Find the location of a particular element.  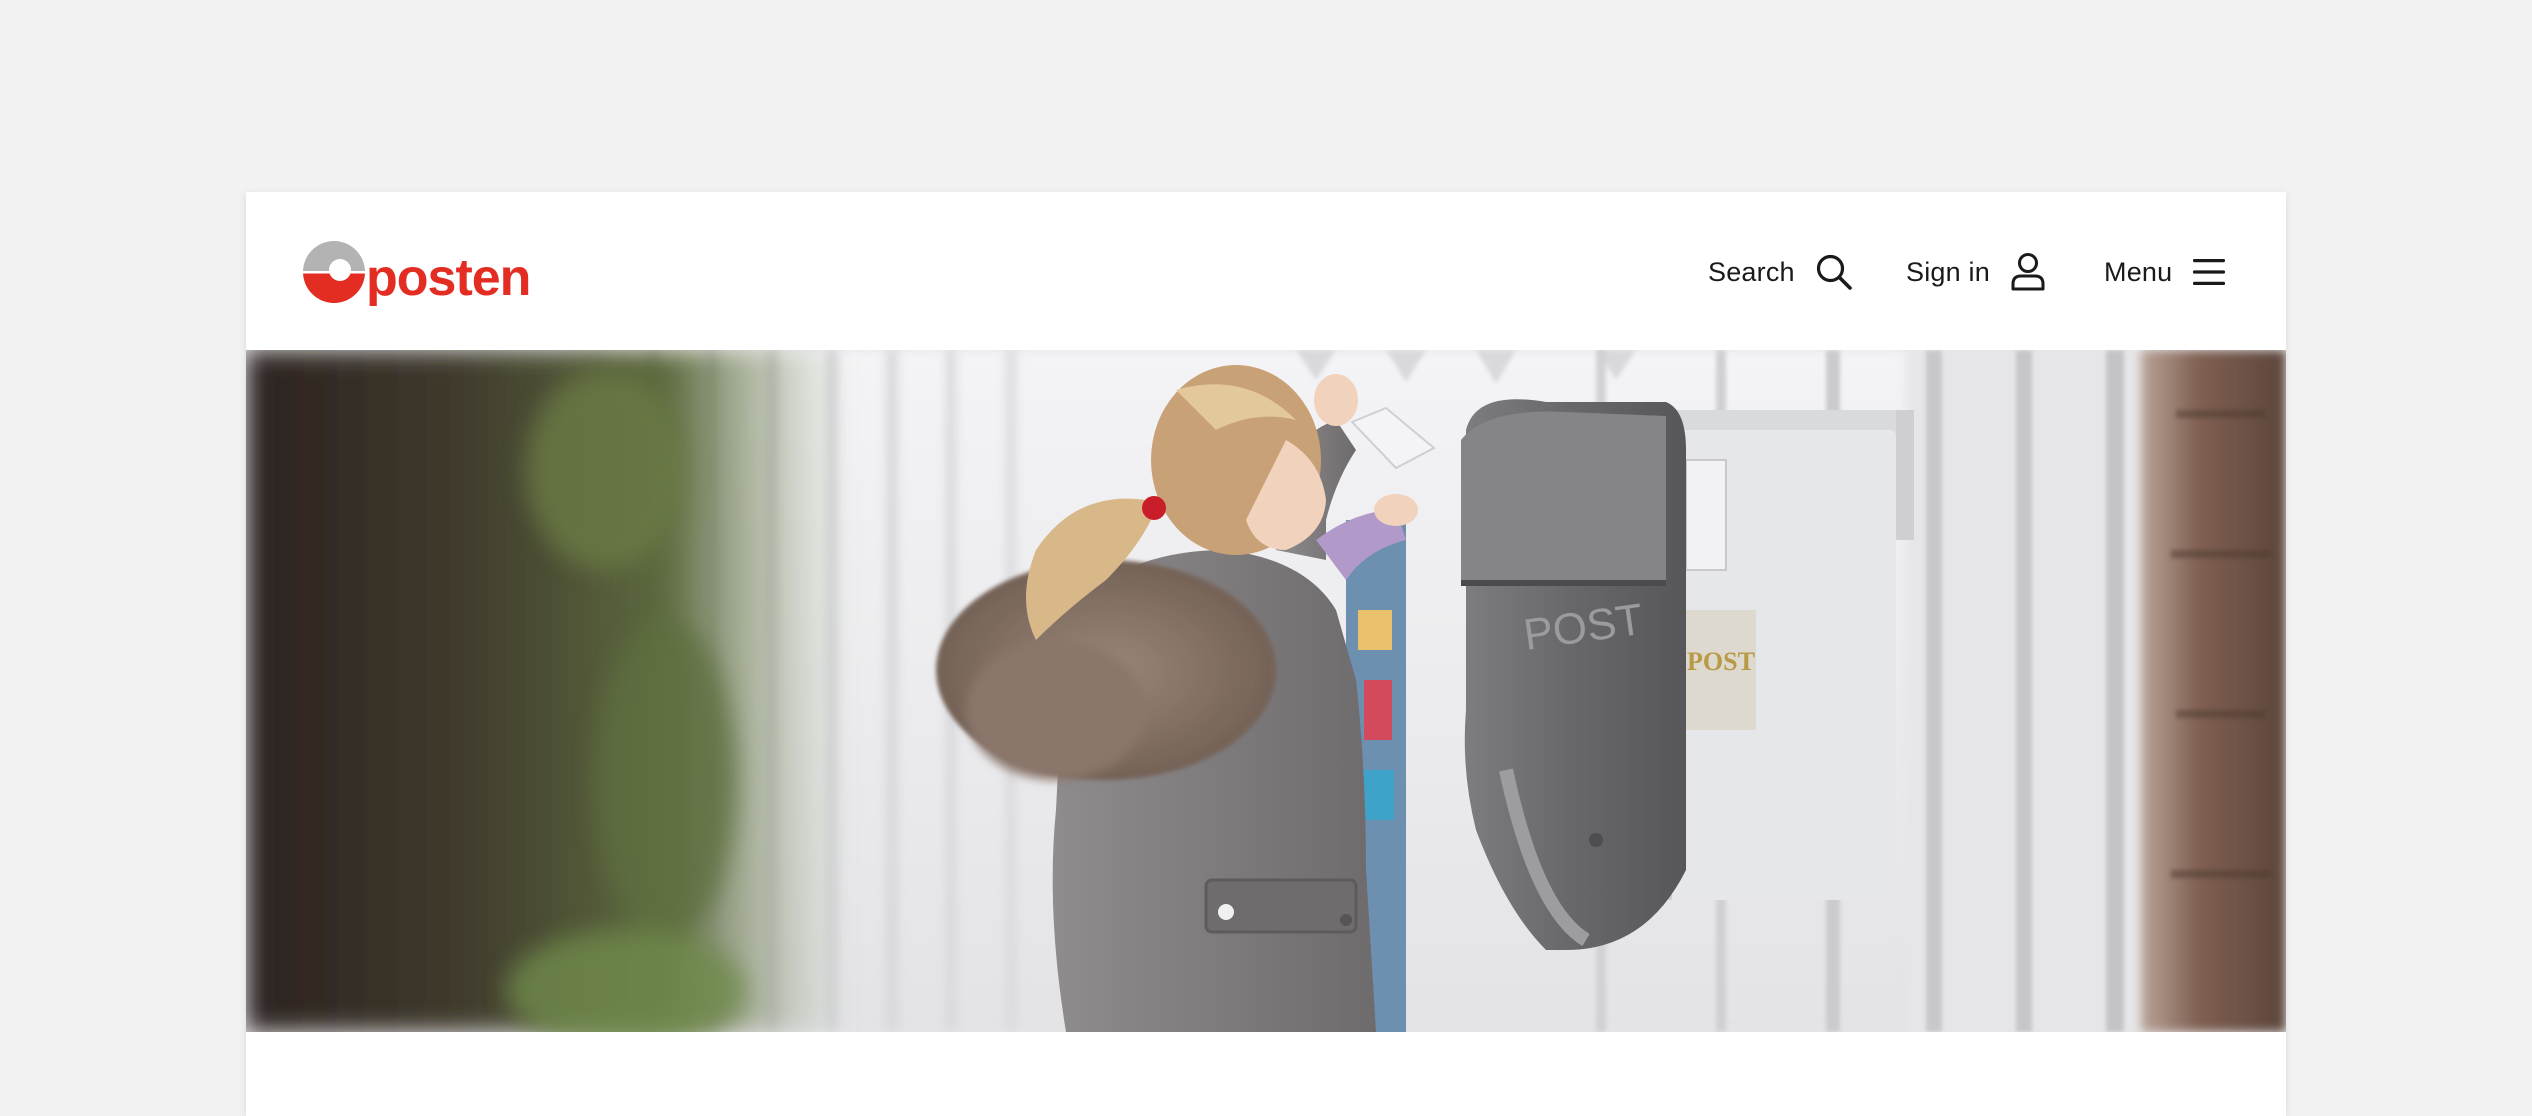

sign-in-label: Sign in is located at coordinates (1948, 271).